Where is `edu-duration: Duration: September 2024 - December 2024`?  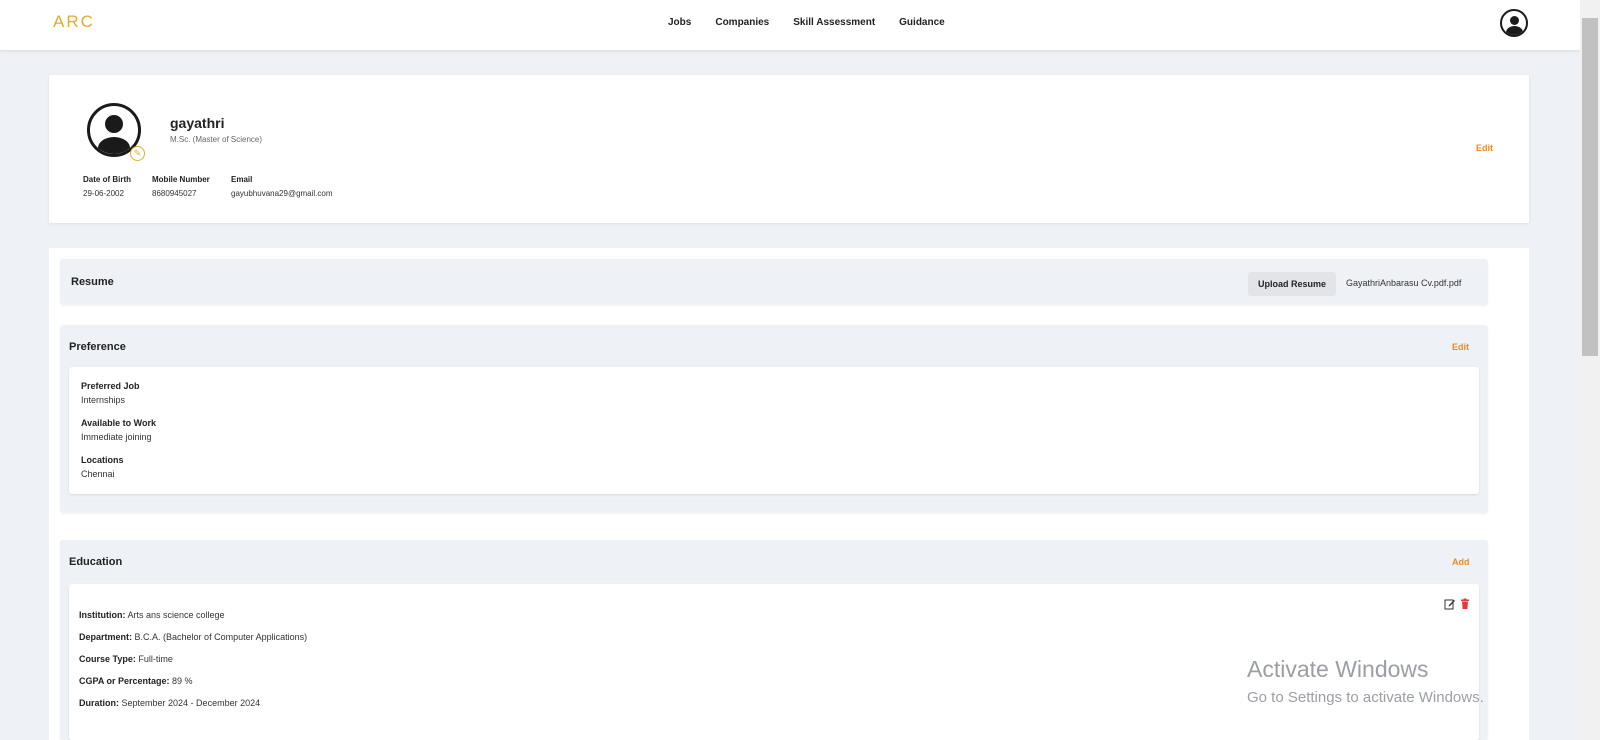
edu-duration: Duration: September 2024 - December 2024 is located at coordinates (169, 703).